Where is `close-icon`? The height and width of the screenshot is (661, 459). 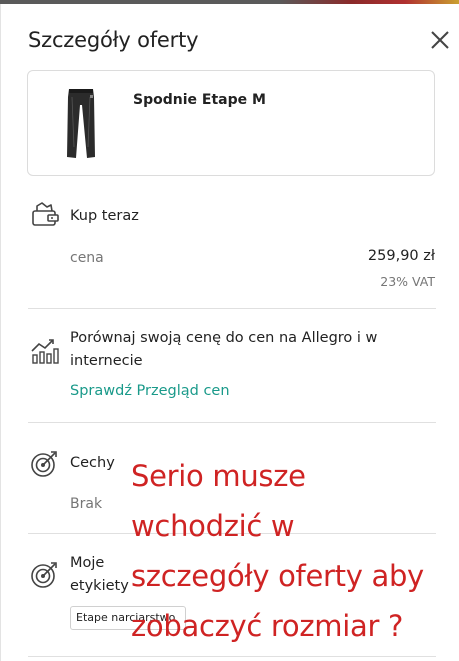
close-icon is located at coordinates (440, 40).